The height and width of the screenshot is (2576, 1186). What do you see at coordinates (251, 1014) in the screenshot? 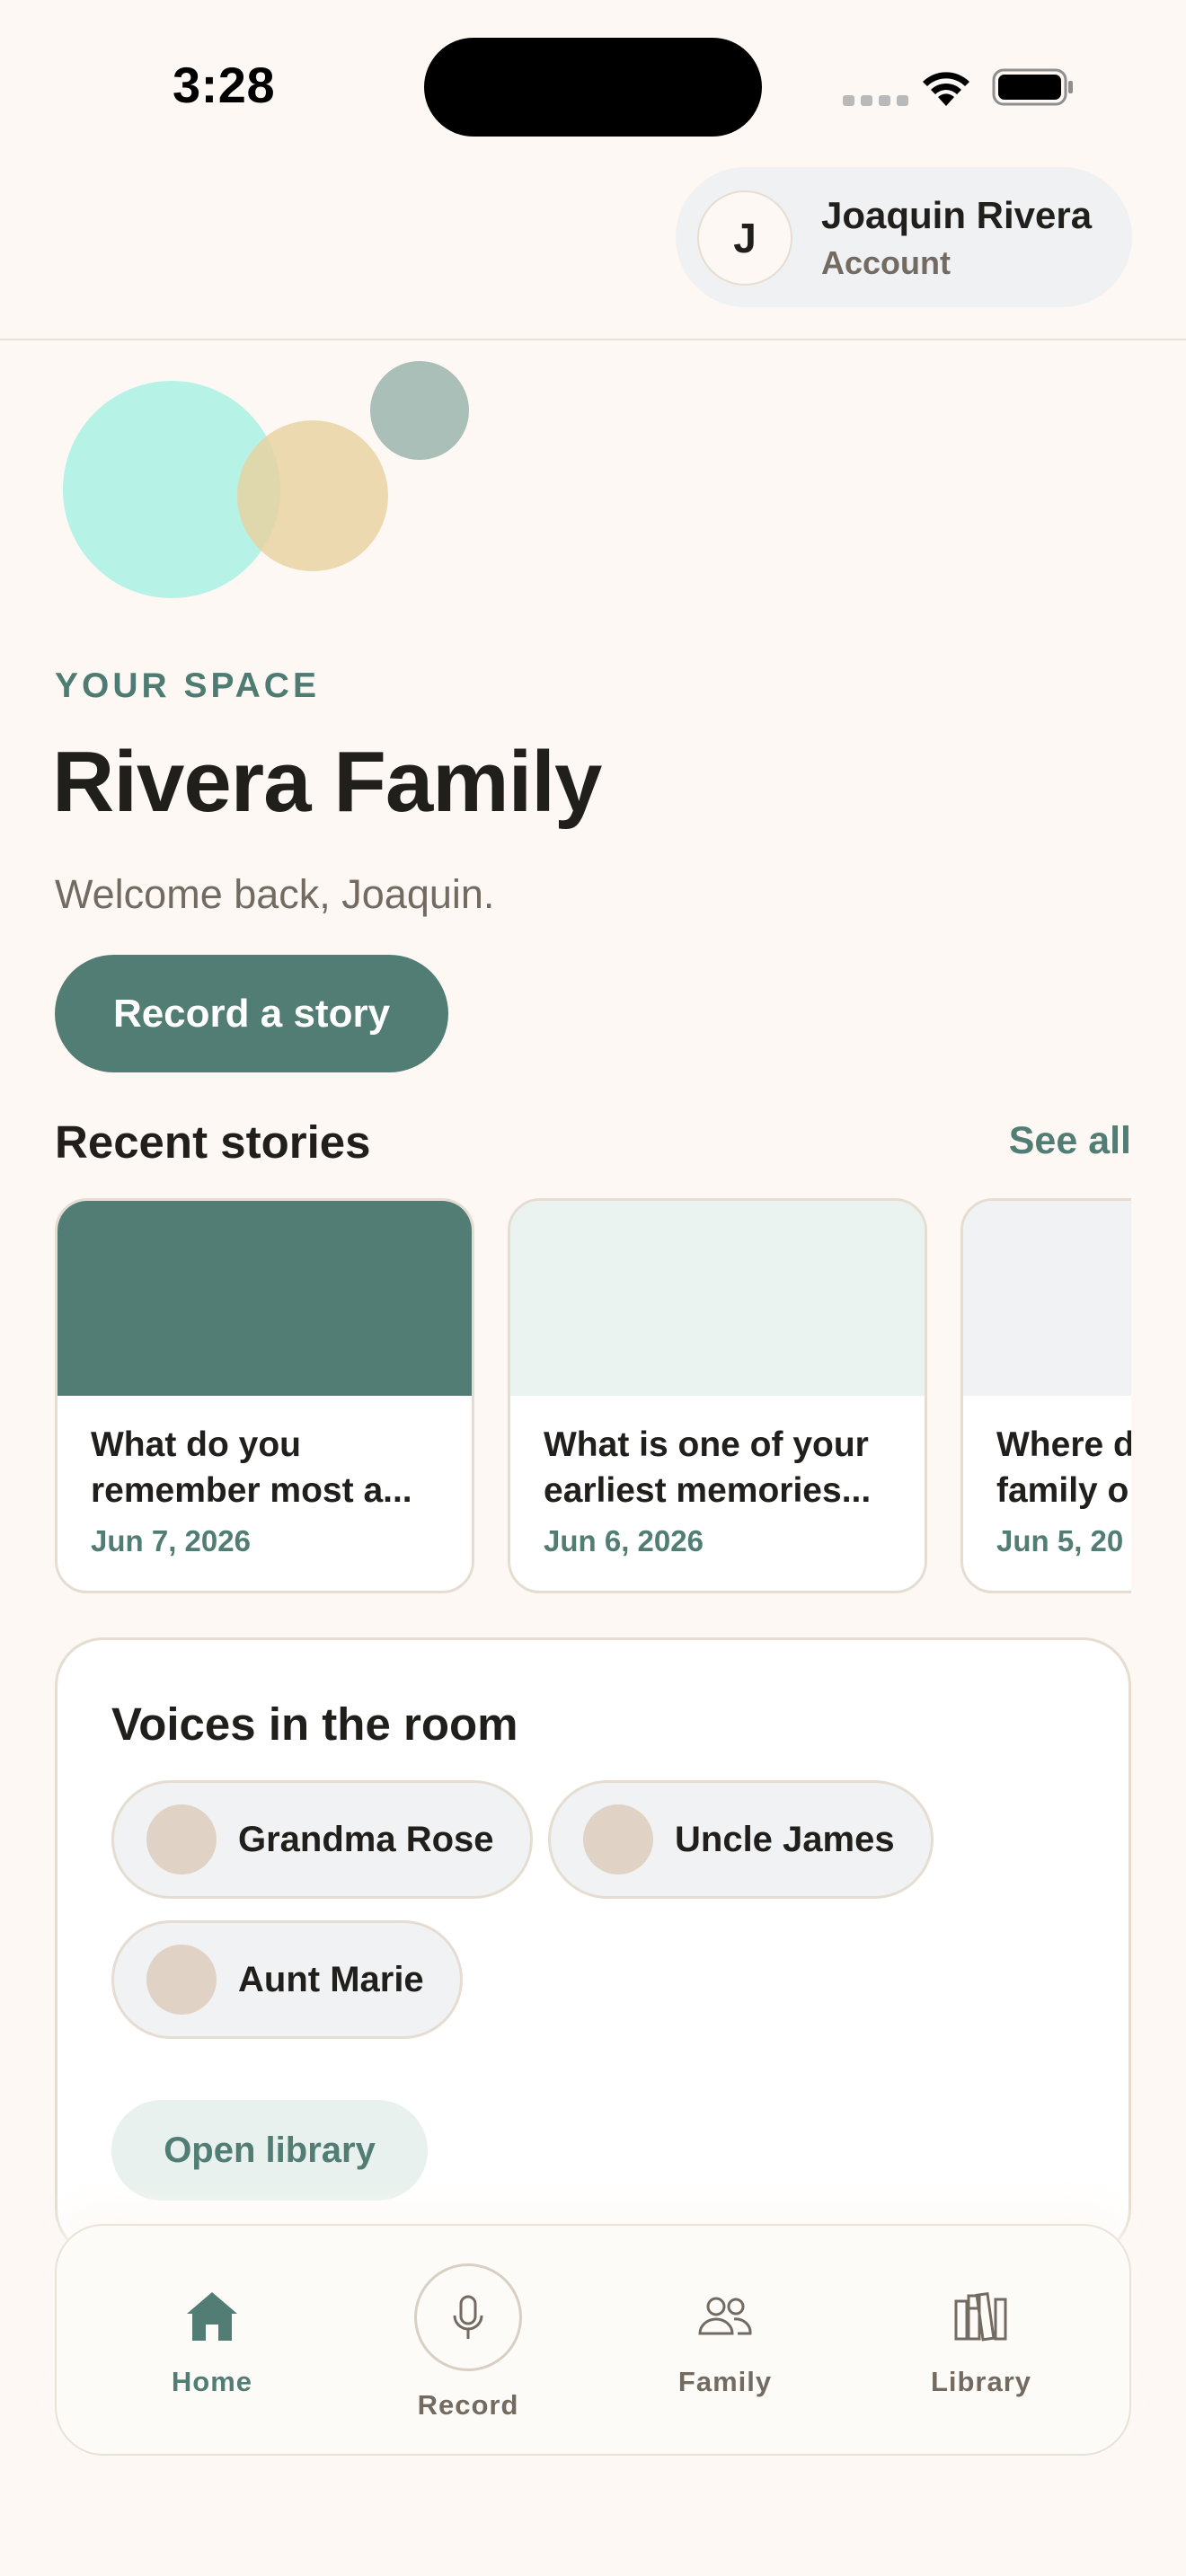
I see `record-story-button: Record a story` at bounding box center [251, 1014].